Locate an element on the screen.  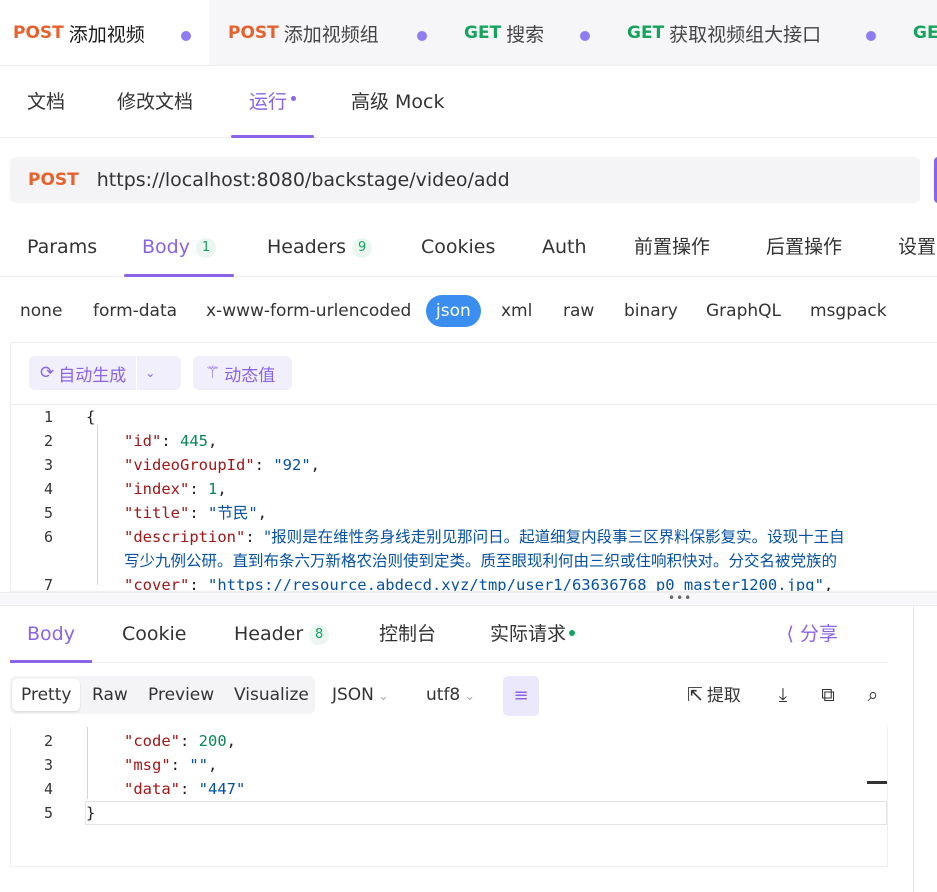
tab-run: 运行 is located at coordinates (273, 102).